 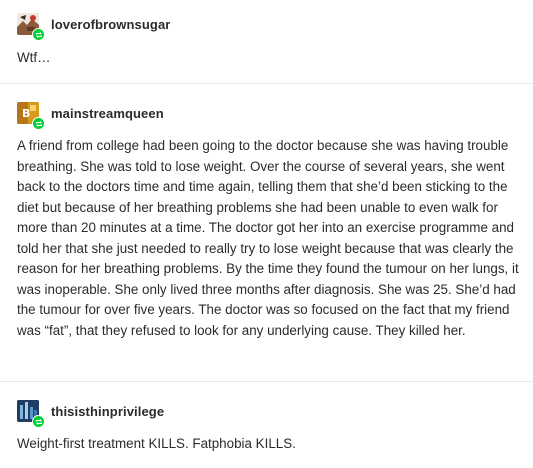 I want to click on svg-text: B, so click(x=26, y=113).